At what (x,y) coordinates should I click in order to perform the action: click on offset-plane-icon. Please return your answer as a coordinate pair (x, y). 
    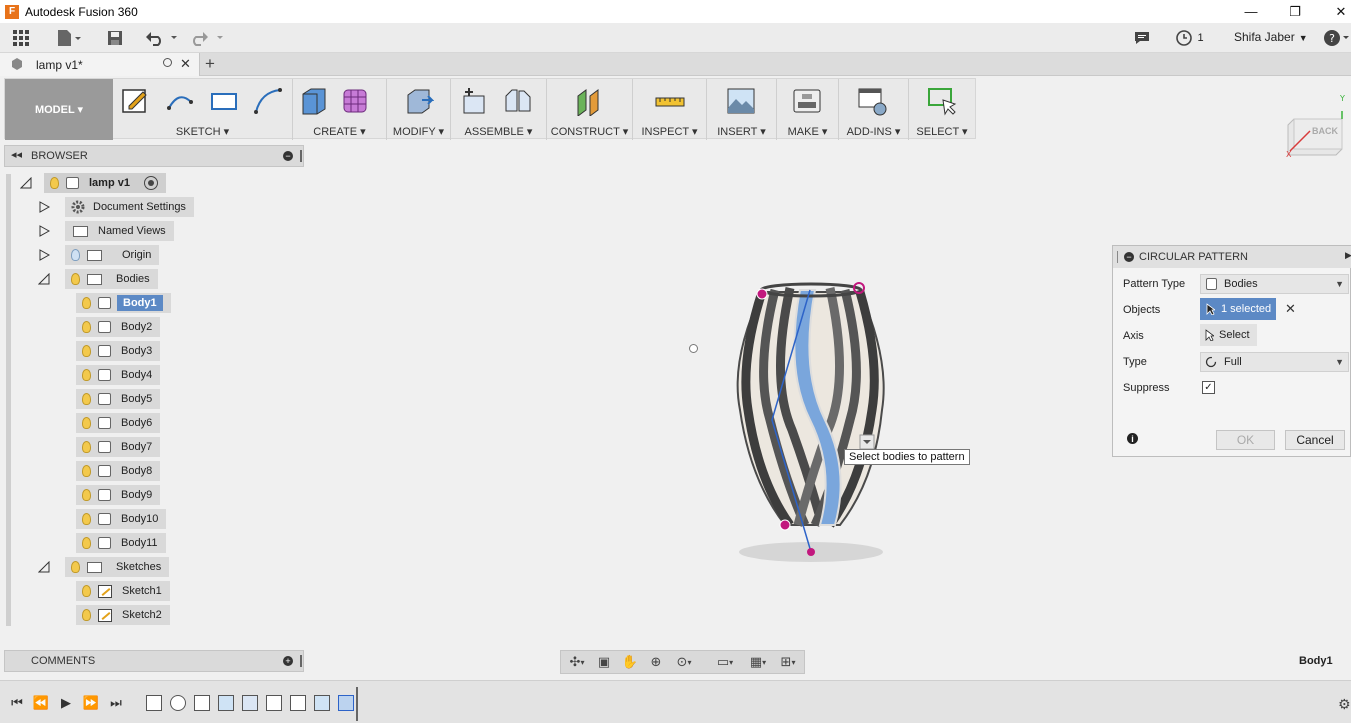
    Looking at the image, I should click on (589, 101).